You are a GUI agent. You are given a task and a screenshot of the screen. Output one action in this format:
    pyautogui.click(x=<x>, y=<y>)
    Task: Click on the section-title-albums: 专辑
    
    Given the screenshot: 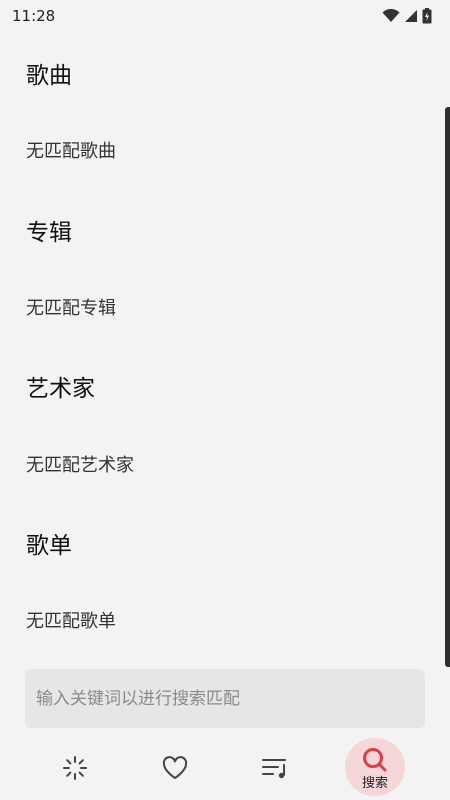 What is the action you would take?
    pyautogui.click(x=49, y=233)
    